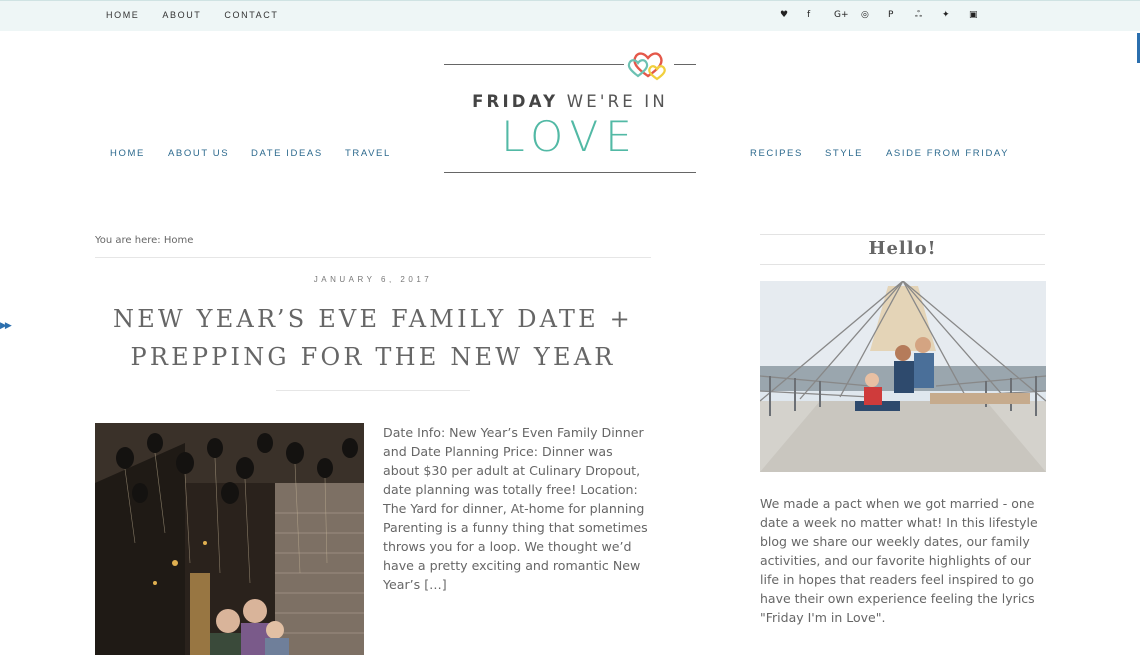  I want to click on breadcrumb-divider, so click(373, 257).